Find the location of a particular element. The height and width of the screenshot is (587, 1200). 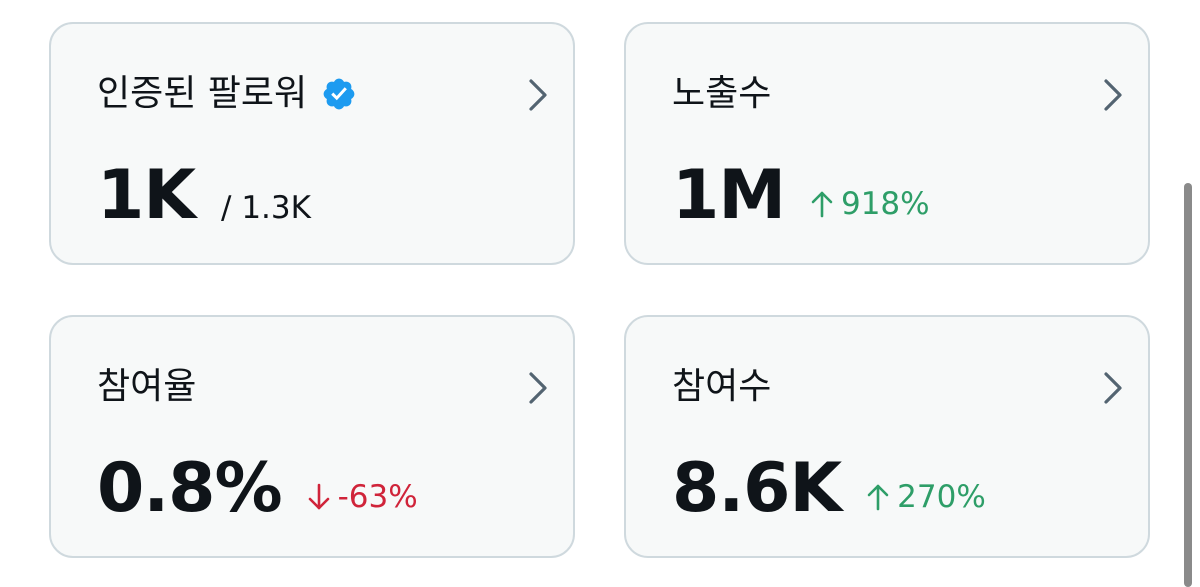

card-delta: -63% is located at coordinates (363, 497).